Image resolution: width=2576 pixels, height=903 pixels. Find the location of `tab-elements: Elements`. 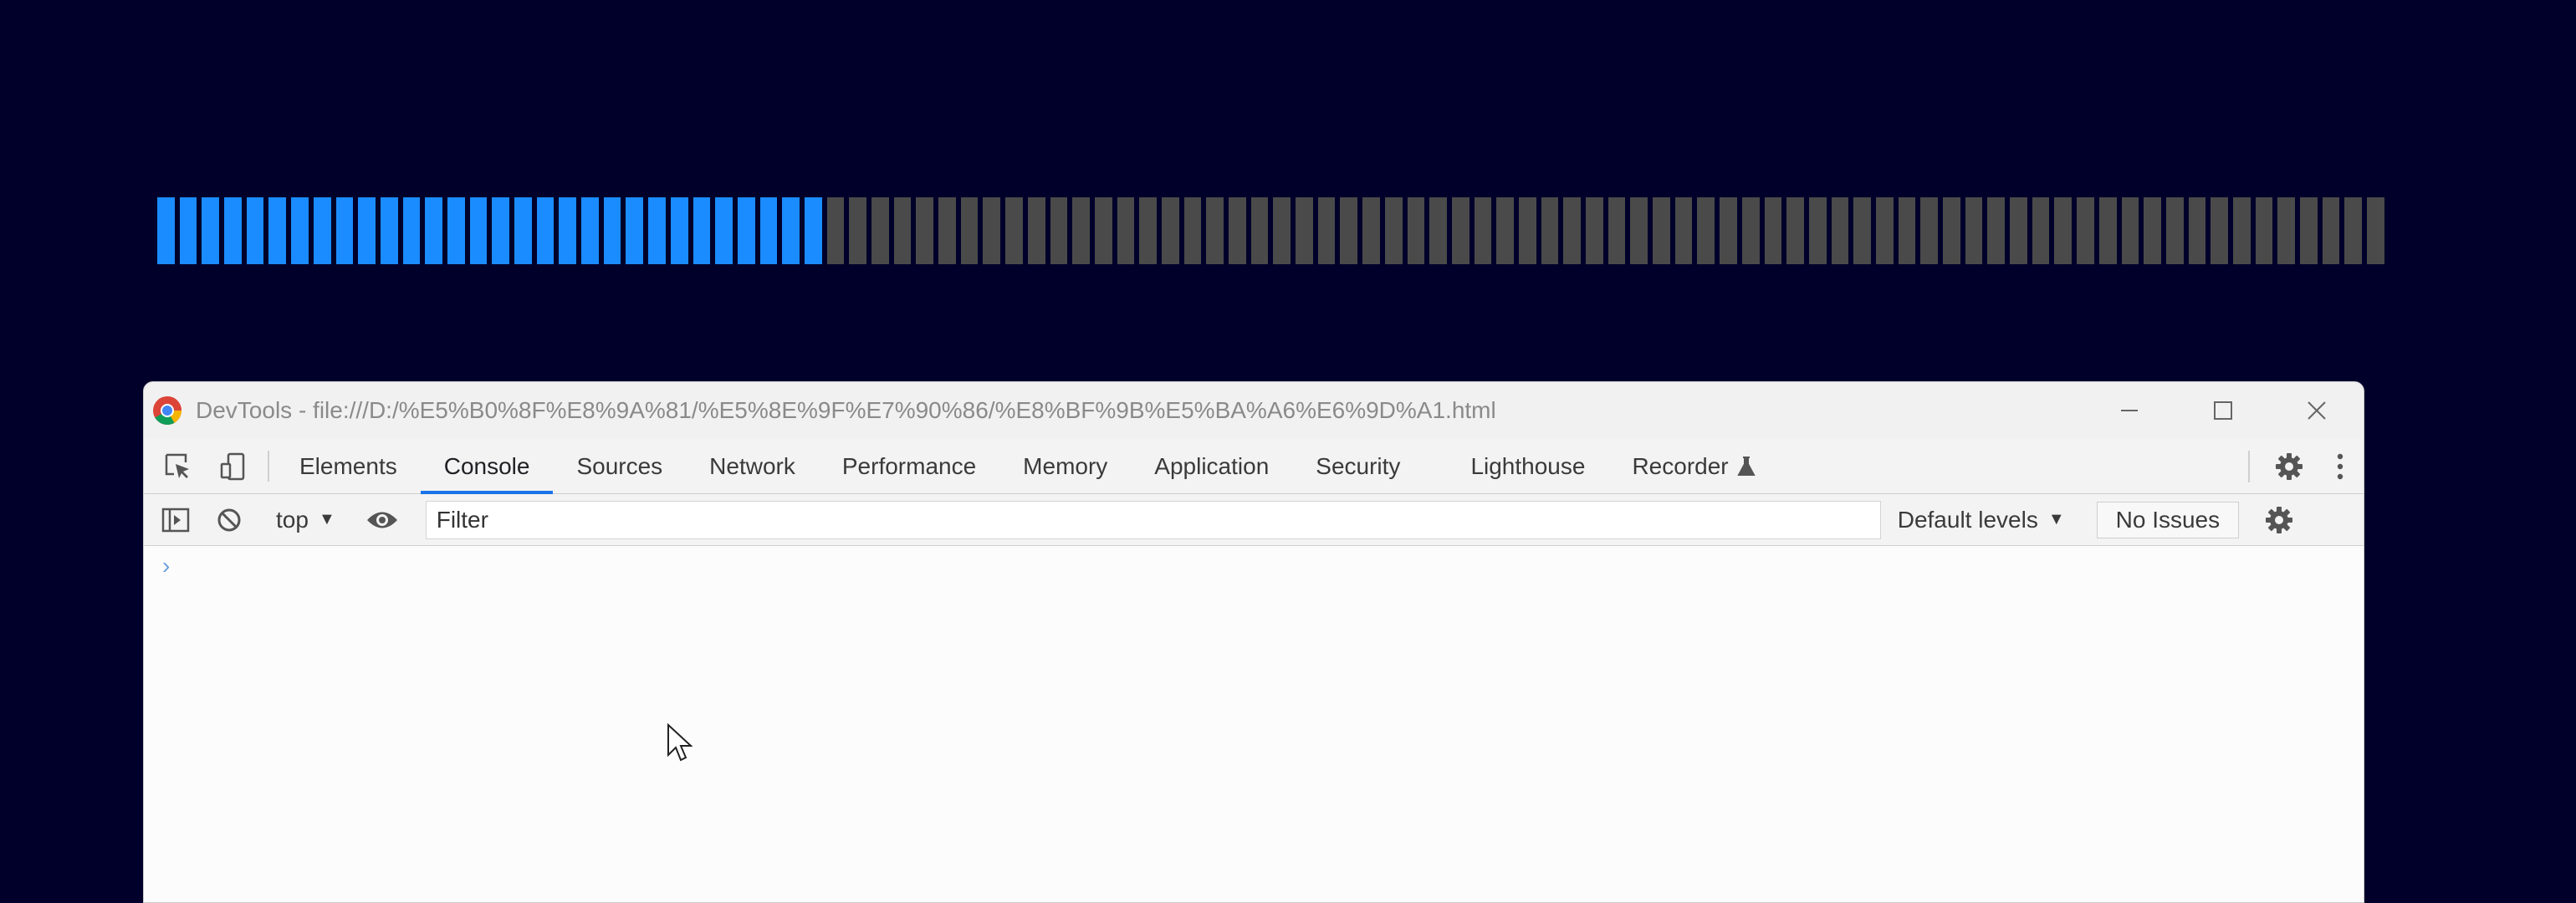

tab-elements: Elements is located at coordinates (348, 466).